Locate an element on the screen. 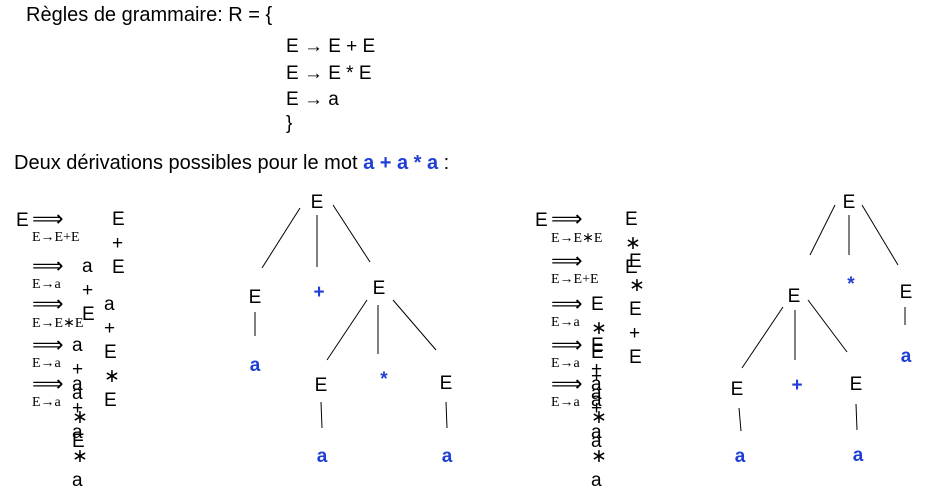 This screenshot has height=493, width=934. tree-right-edges is located at coordinates (822, 318).